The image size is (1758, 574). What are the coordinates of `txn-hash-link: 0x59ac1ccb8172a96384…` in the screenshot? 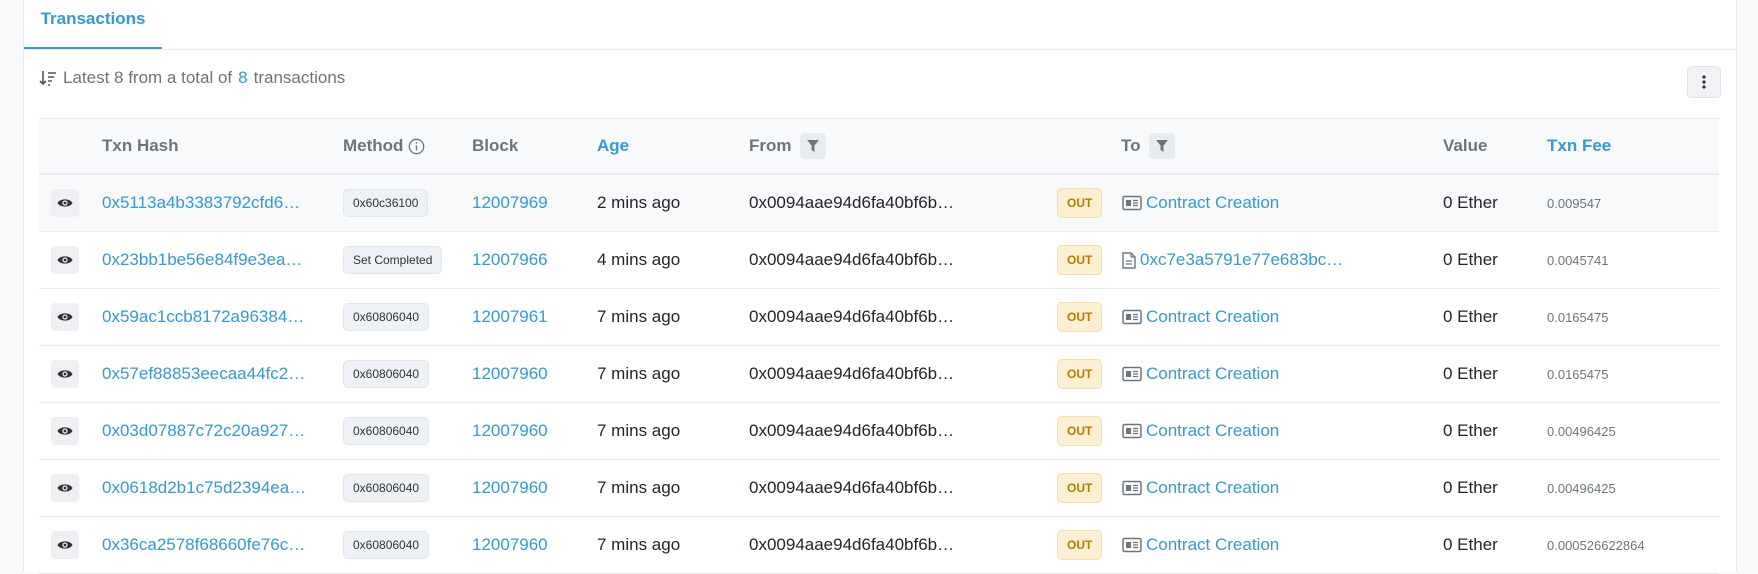 It's located at (203, 317).